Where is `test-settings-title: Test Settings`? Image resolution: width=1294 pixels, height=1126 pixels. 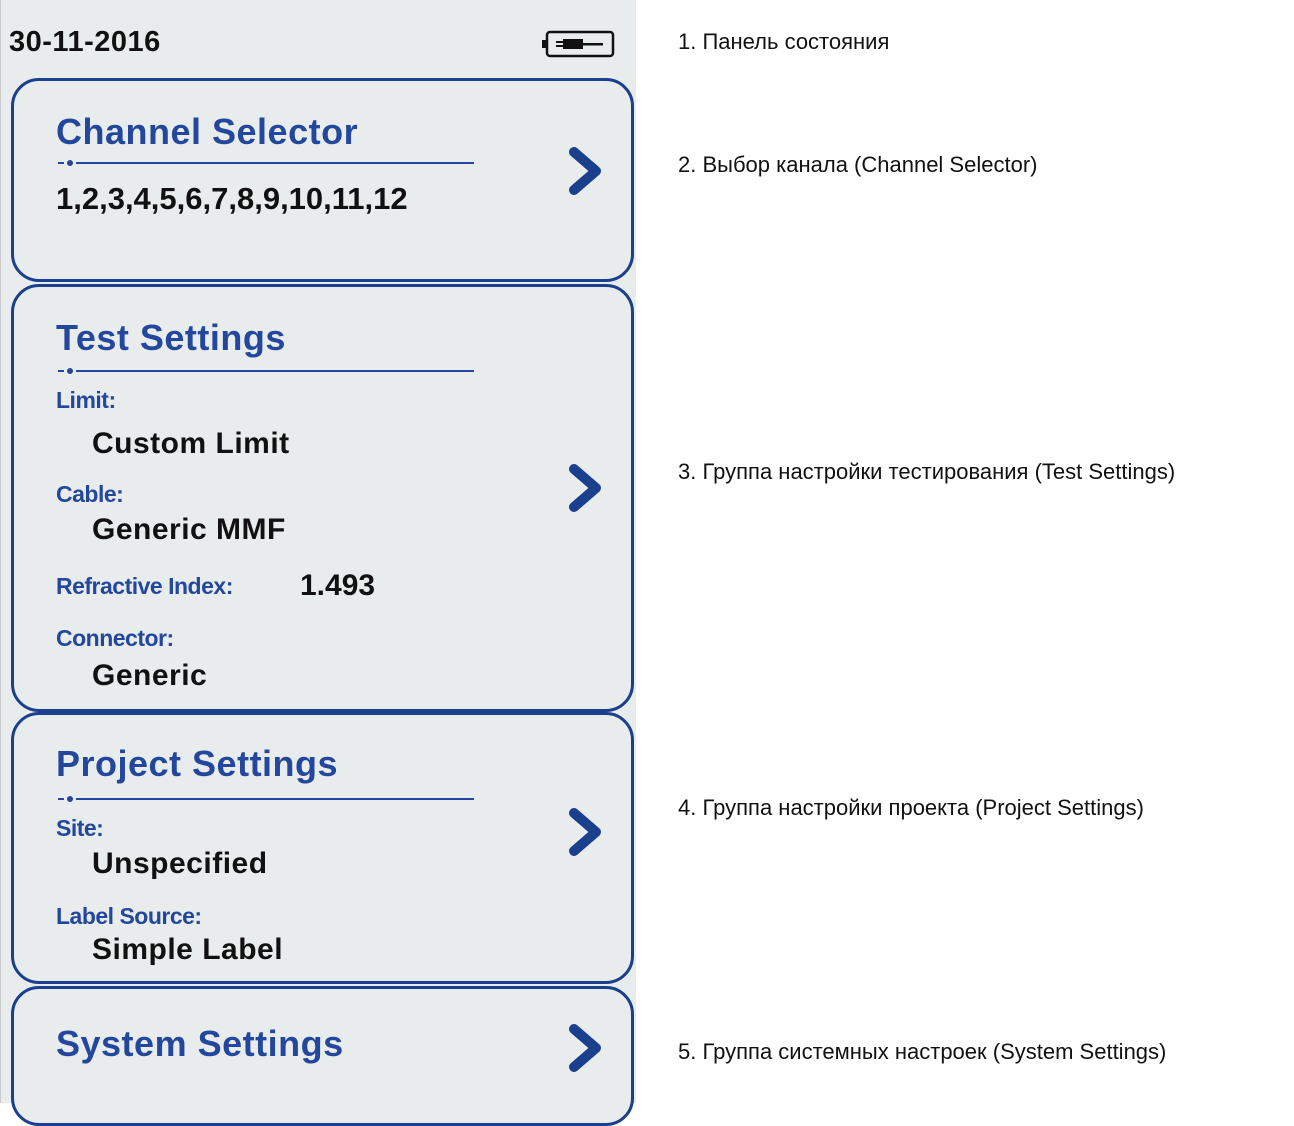 test-settings-title: Test Settings is located at coordinates (171, 337).